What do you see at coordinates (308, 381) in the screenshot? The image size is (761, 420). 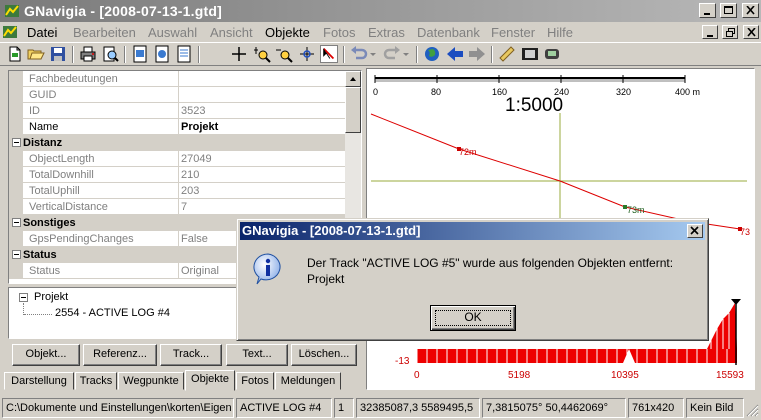 I see `tab-meldungen: Meldungen` at bounding box center [308, 381].